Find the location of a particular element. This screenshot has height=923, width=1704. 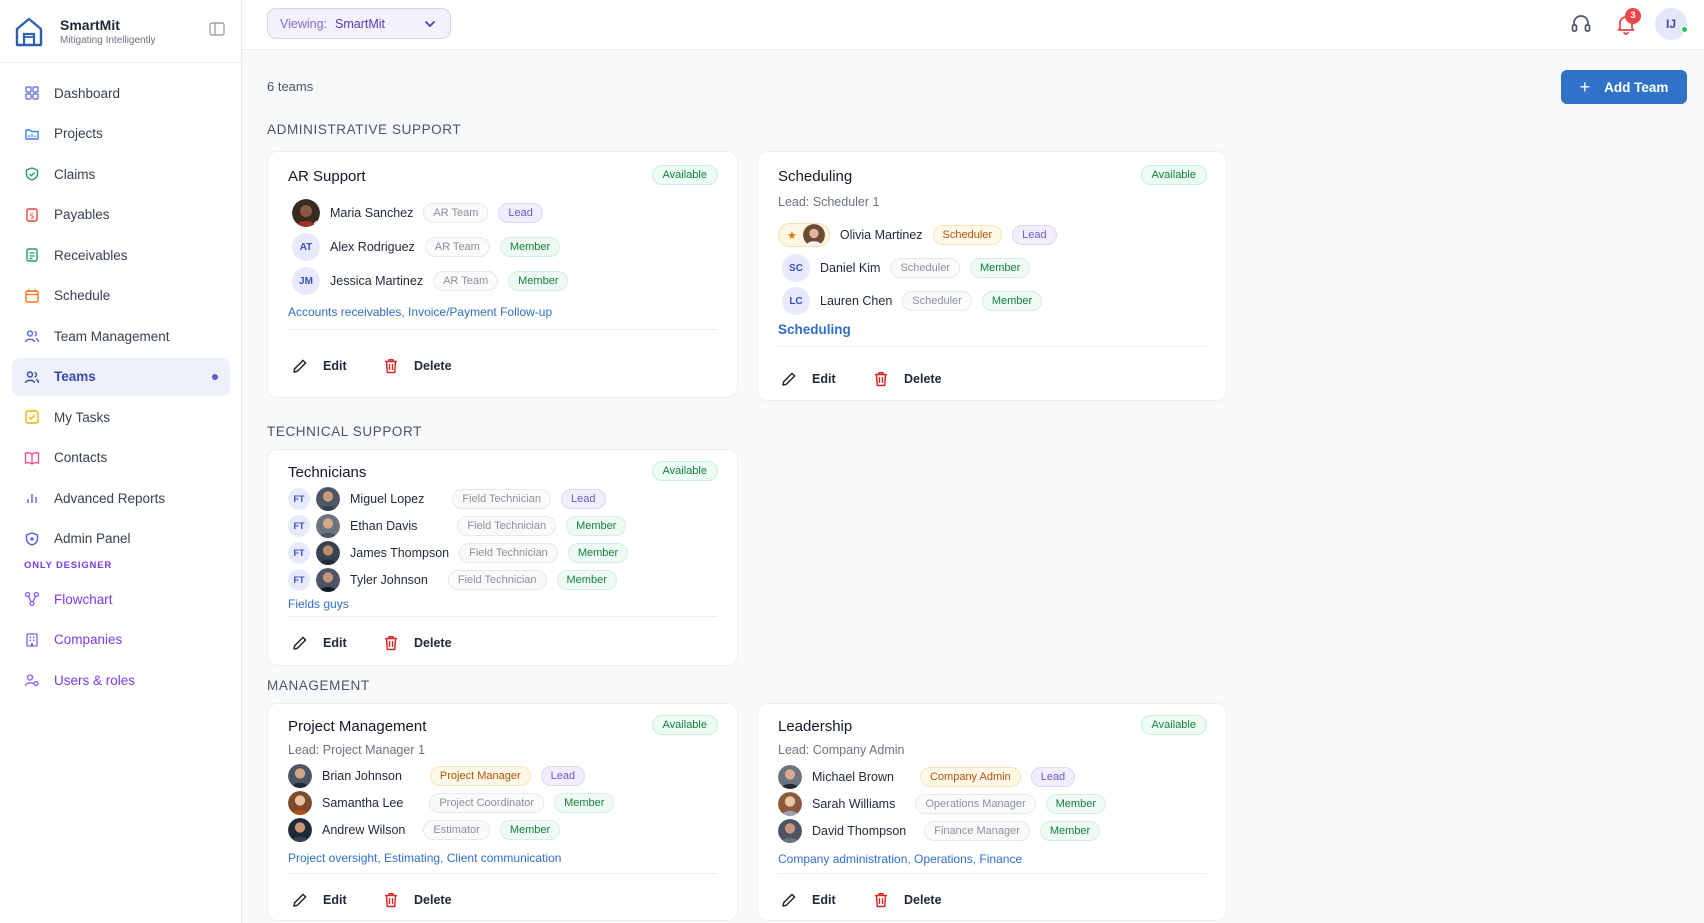

sidebar-item-advanced-reports: Advanced Reports is located at coordinates (121, 498).